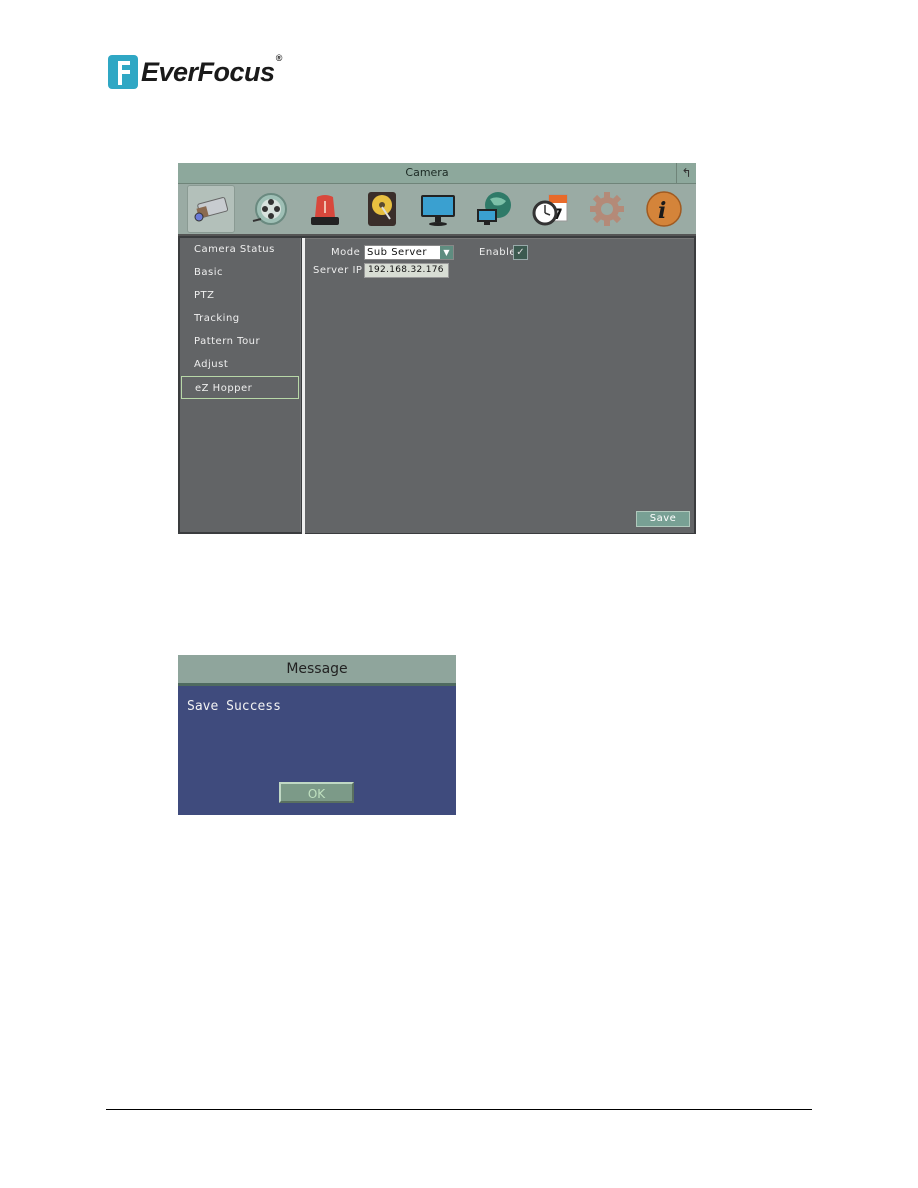  Describe the element at coordinates (240, 249) in the screenshot. I see `sidebar-item-camera-status: Camera Status` at that location.